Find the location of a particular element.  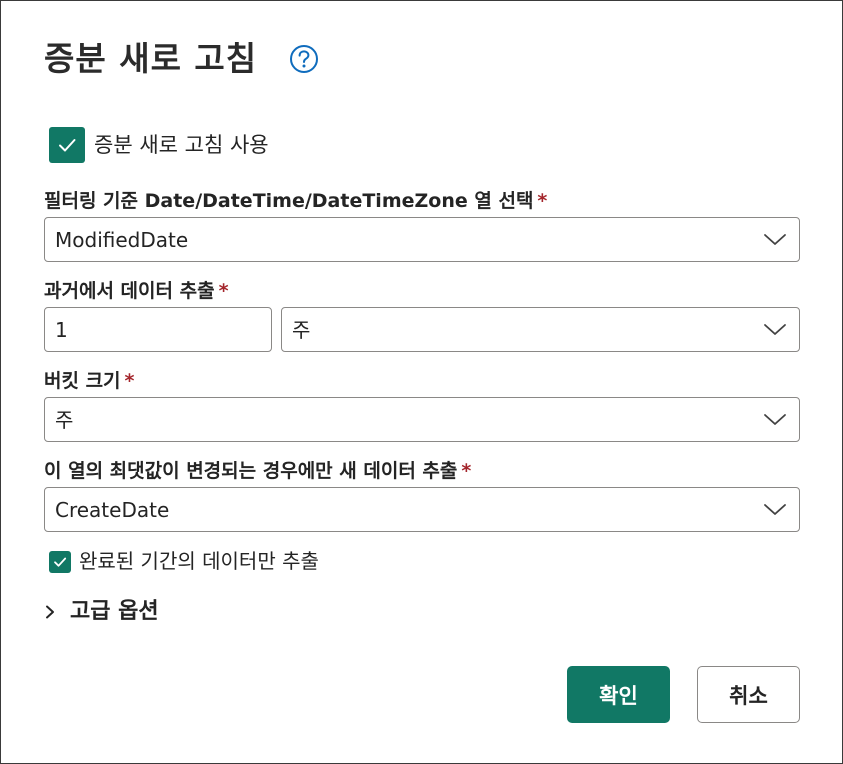

question-circle-icon is located at coordinates (304, 59).